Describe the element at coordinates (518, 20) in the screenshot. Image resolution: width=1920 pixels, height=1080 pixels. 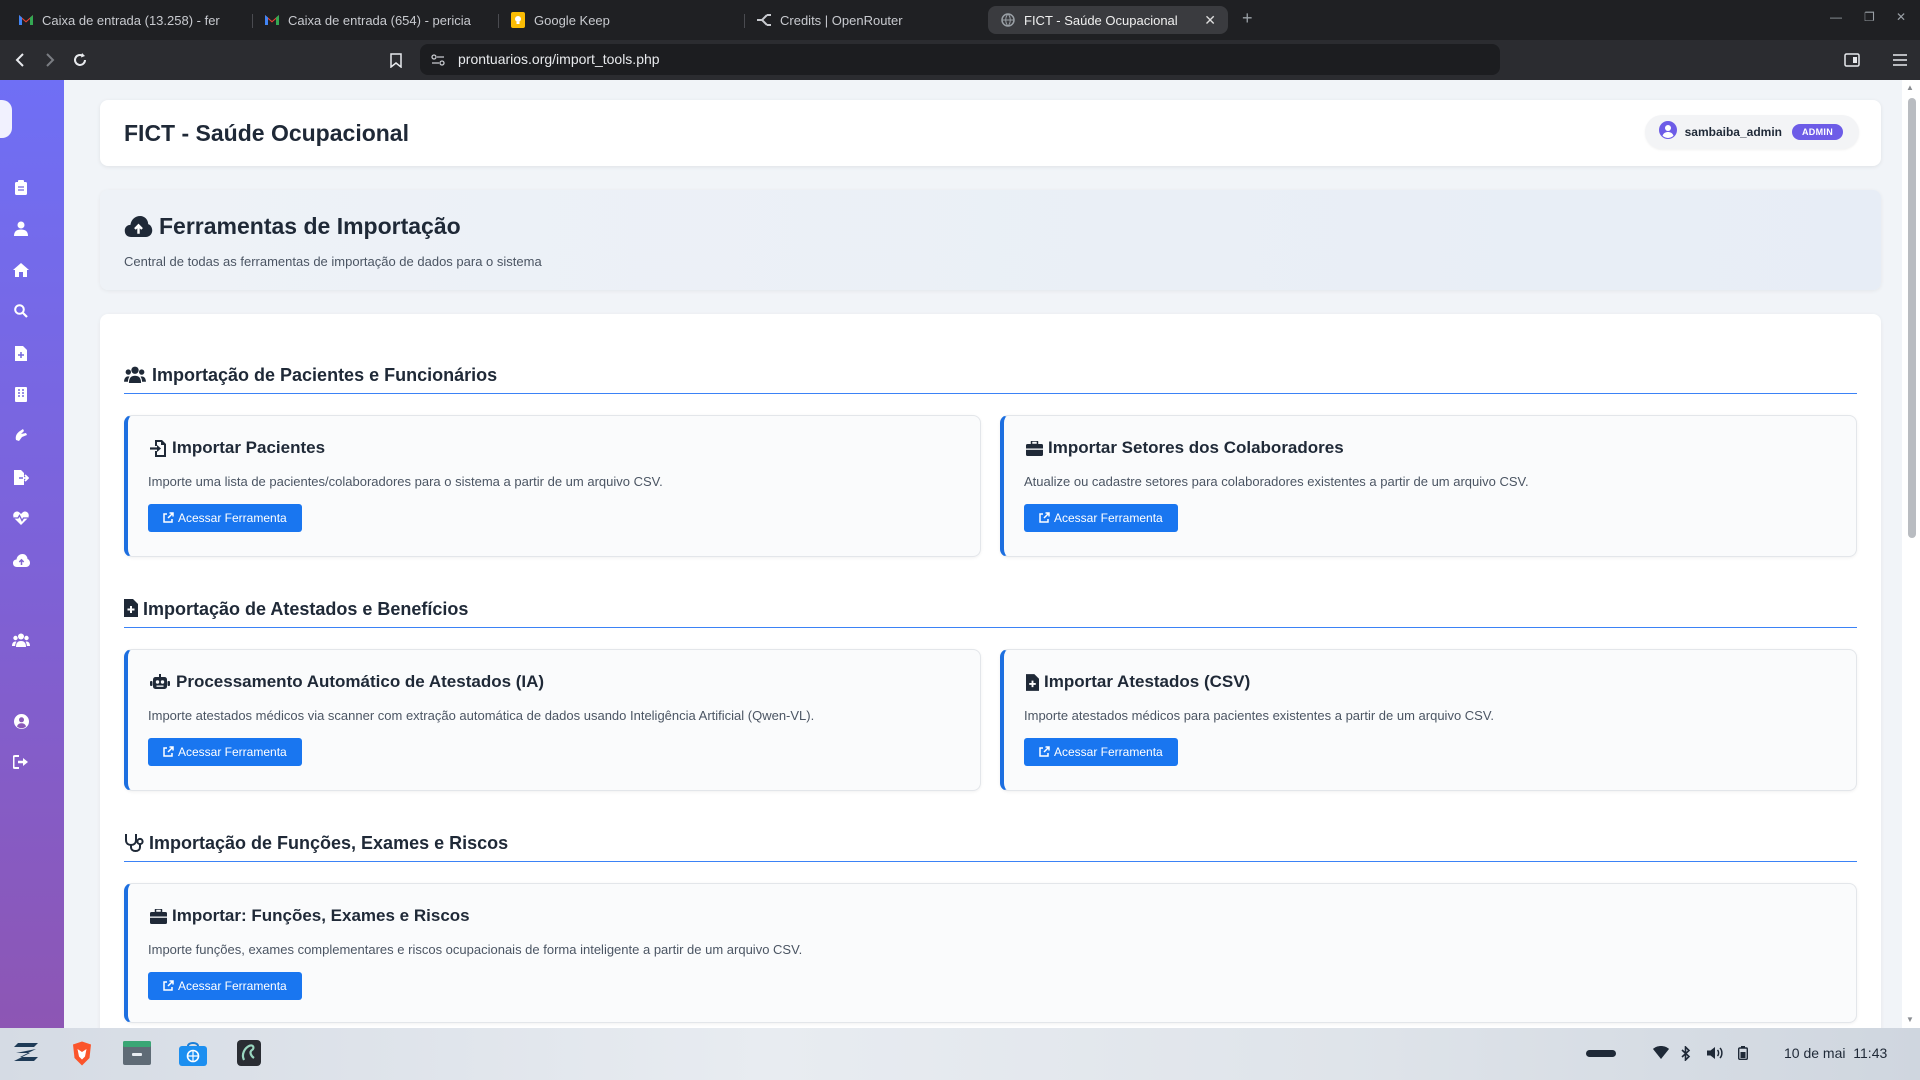
I see `keep-icon` at that location.